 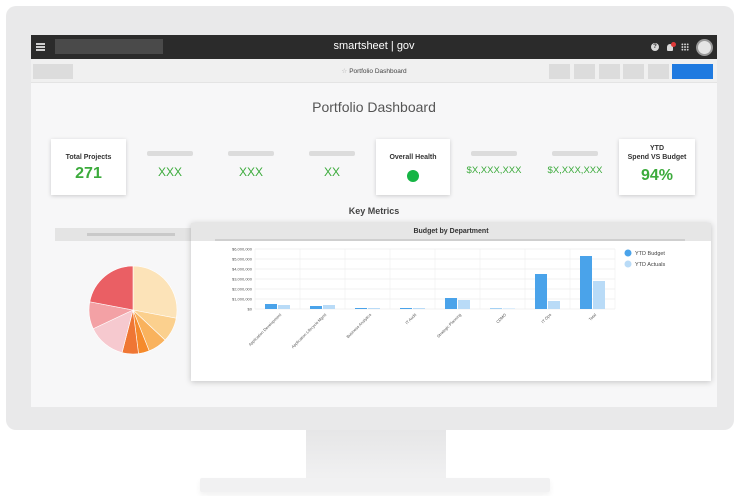 What do you see at coordinates (331, 172) in the screenshot?
I see `metric-3-value: XX` at bounding box center [331, 172].